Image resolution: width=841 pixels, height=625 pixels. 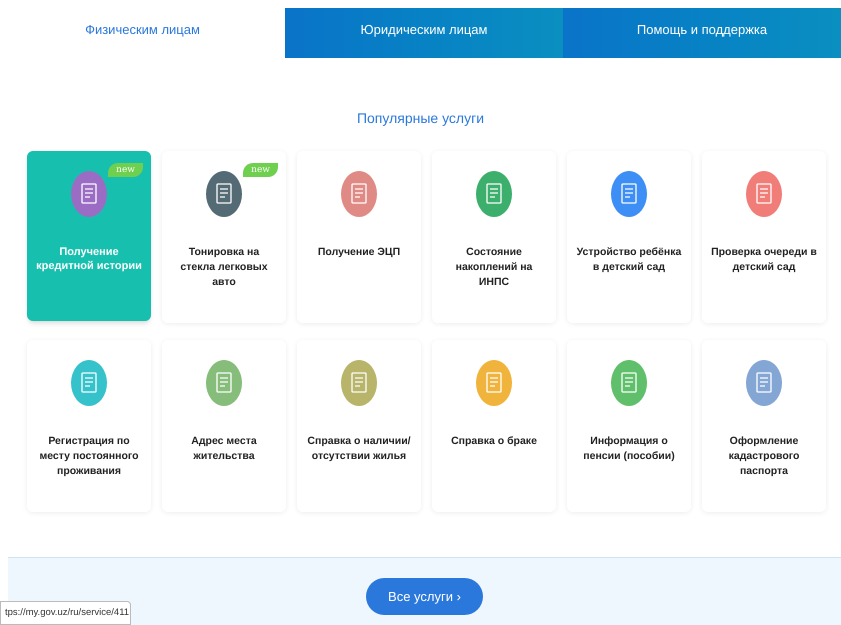 What do you see at coordinates (421, 118) in the screenshot?
I see `section-title: Популярные услуги` at bounding box center [421, 118].